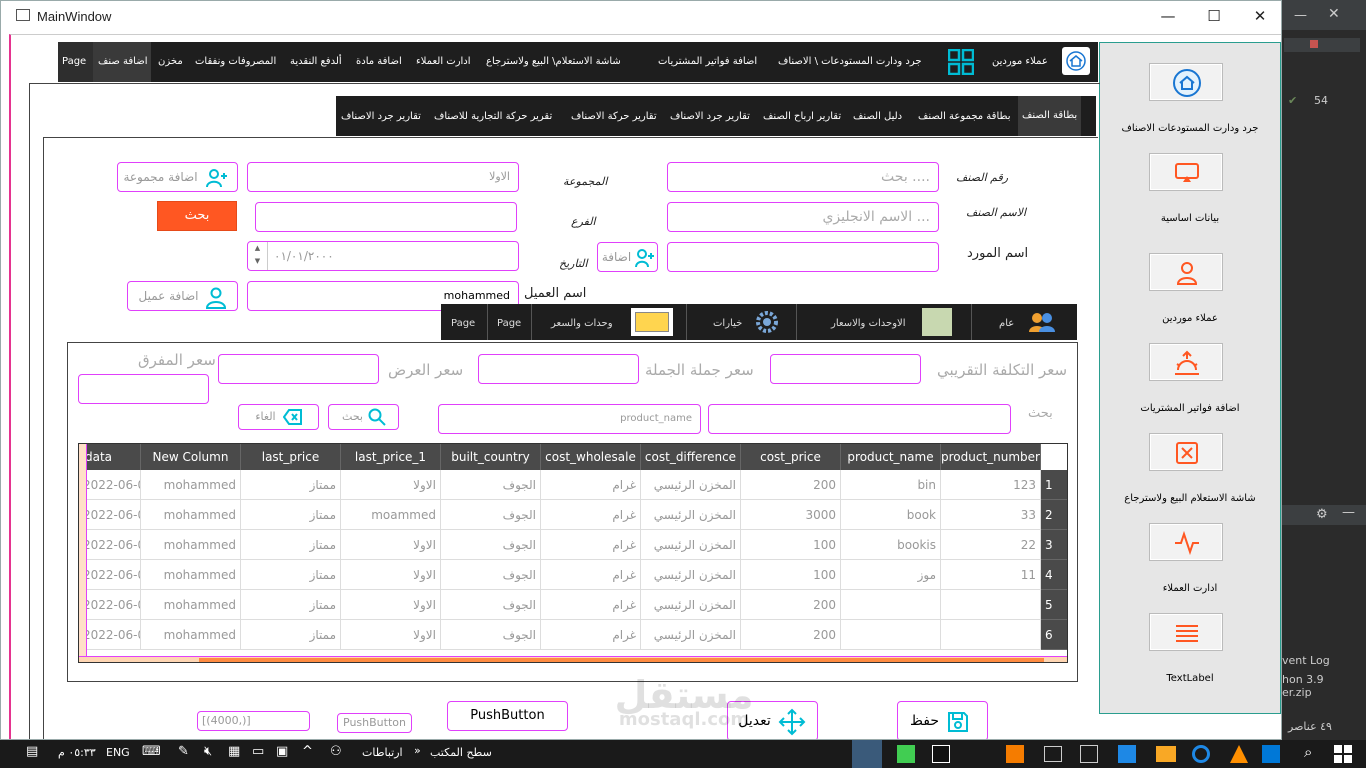 This screenshot has width=1366, height=768. What do you see at coordinates (235, 61) in the screenshot?
I see `topnav-item-expenses: المصروفات ونفقات` at bounding box center [235, 61].